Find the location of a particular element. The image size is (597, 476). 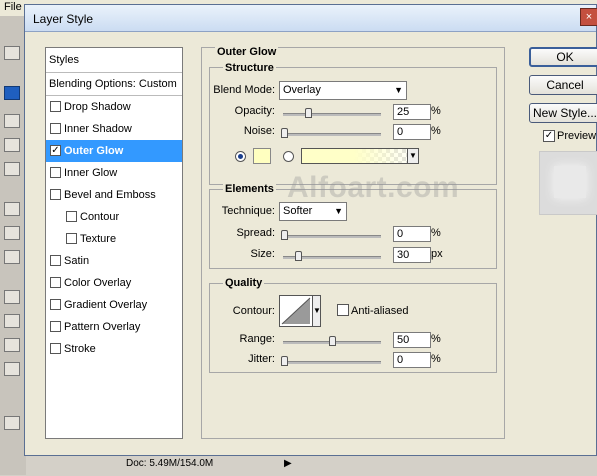

doc-size-text: Doc: 5.49M/154.0M is located at coordinates (170, 463).